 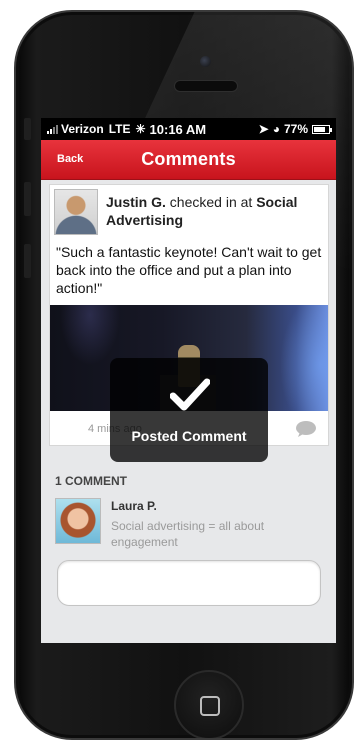 I want to click on network-type: LTE, so click(x=119, y=129).